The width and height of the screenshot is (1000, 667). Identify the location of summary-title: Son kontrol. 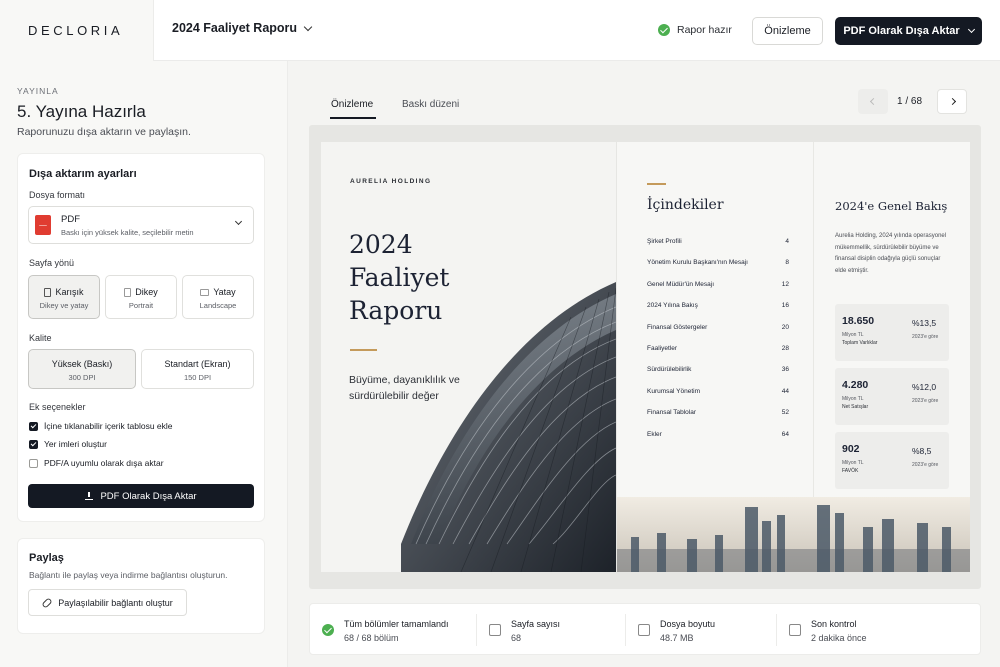
(834, 624).